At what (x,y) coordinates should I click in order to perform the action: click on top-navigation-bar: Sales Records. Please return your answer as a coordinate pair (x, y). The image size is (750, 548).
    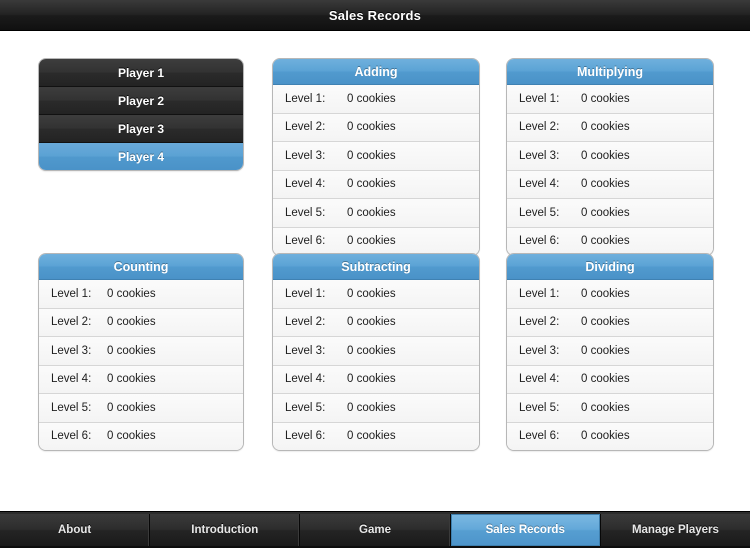
    Looking at the image, I should click on (375, 15).